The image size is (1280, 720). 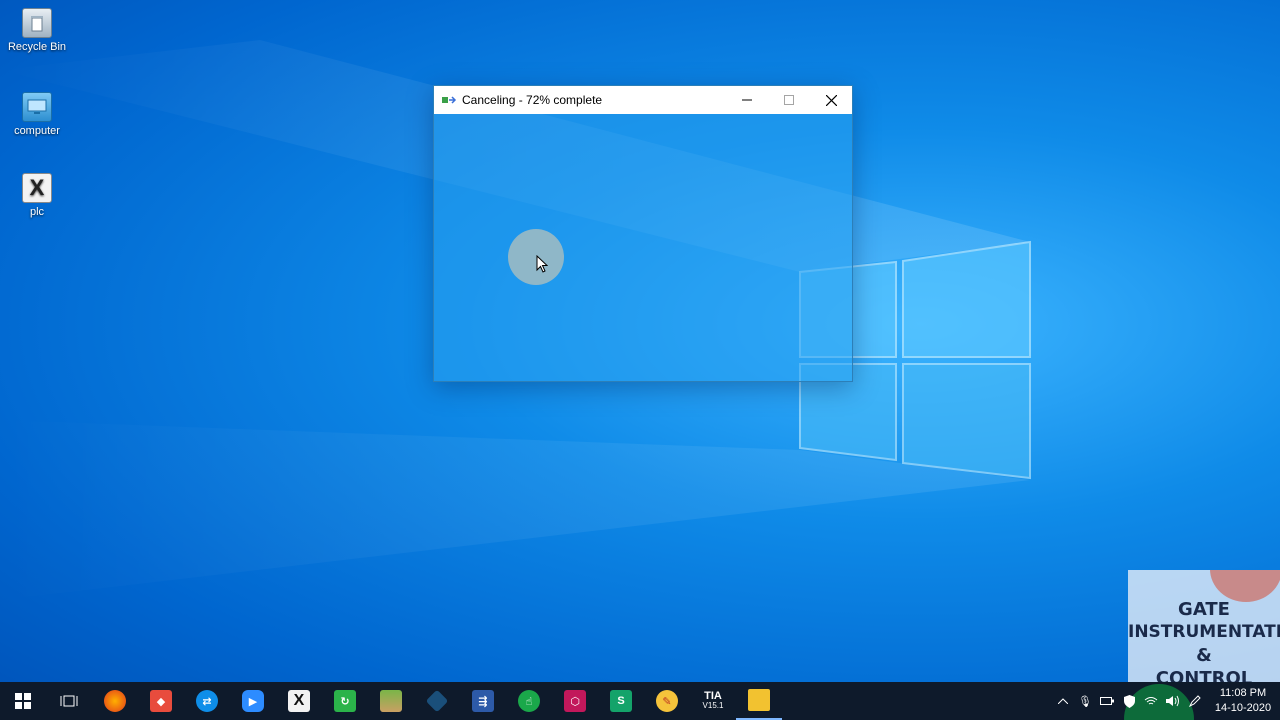 I want to click on xml-file-icon: X, so click(x=37, y=188).